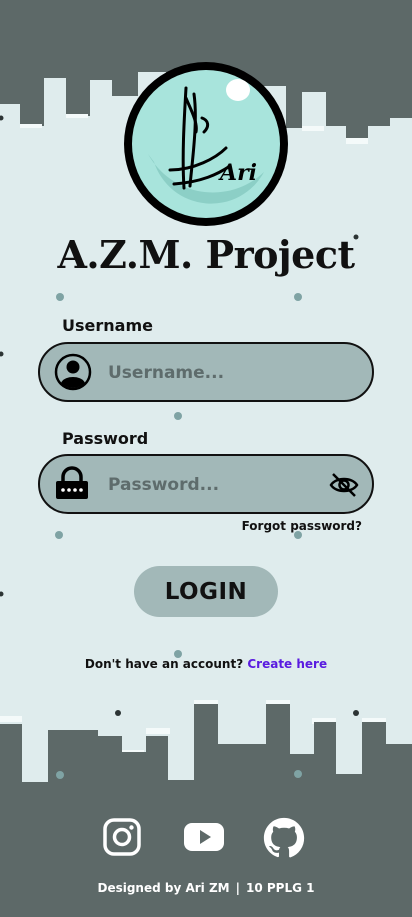  What do you see at coordinates (284, 838) in the screenshot?
I see `github-icon` at bounding box center [284, 838].